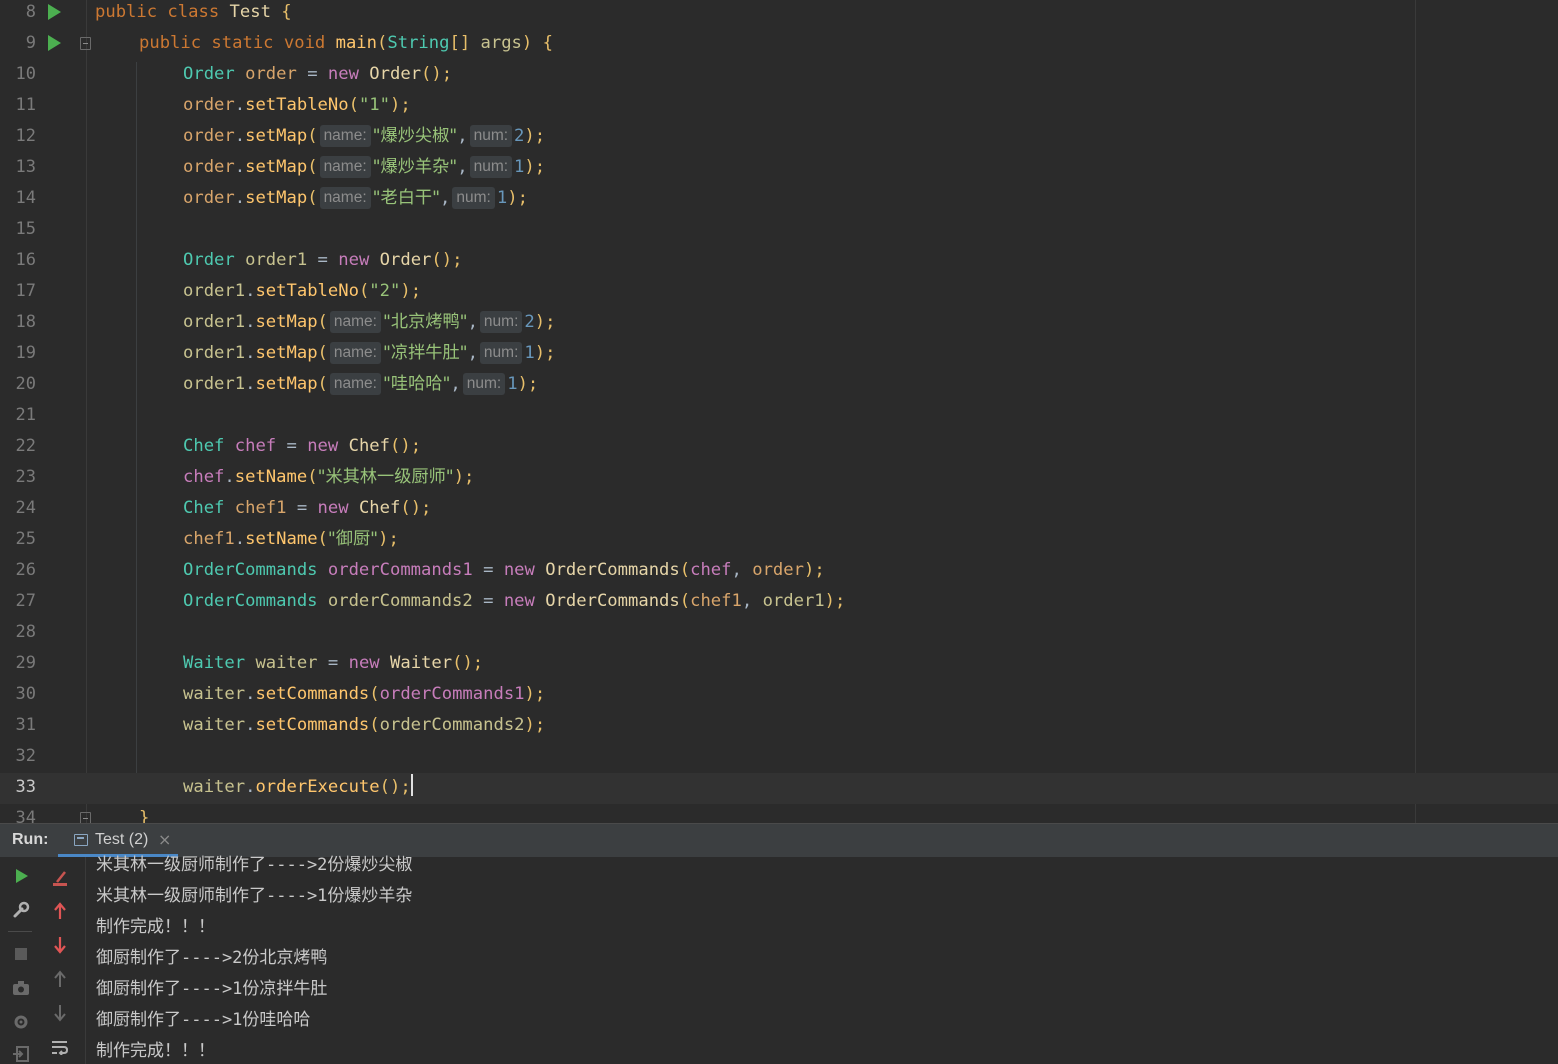 Image resolution: width=1558 pixels, height=1064 pixels. I want to click on camera-icon, so click(21, 988).